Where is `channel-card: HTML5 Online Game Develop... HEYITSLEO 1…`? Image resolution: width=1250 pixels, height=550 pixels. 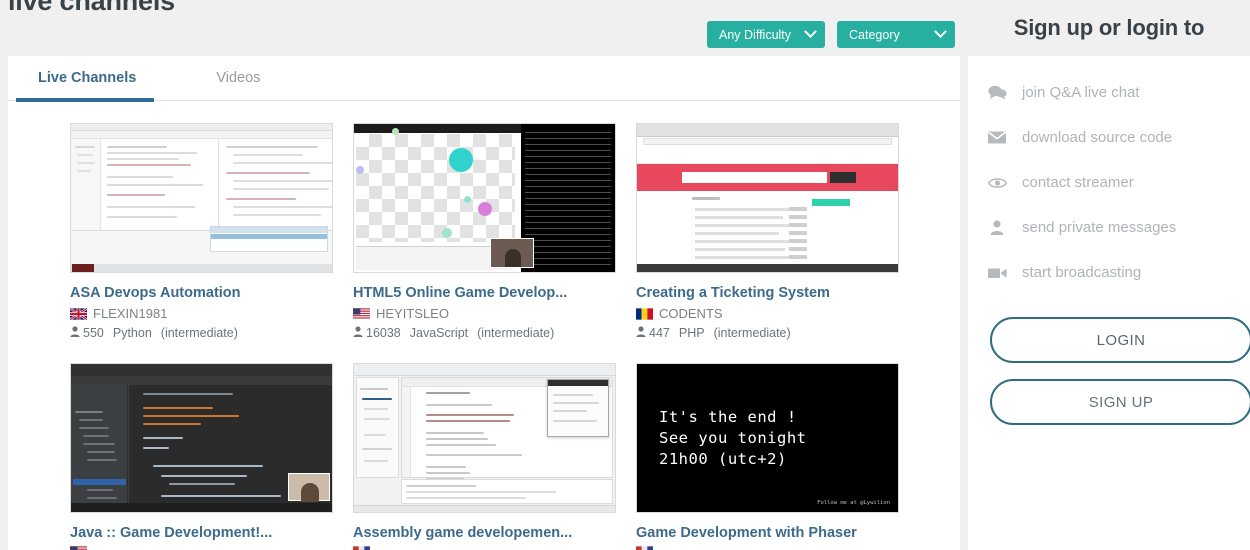
channel-card: HTML5 Online Game Develop... HEYITSLEO 1… is located at coordinates (484, 243).